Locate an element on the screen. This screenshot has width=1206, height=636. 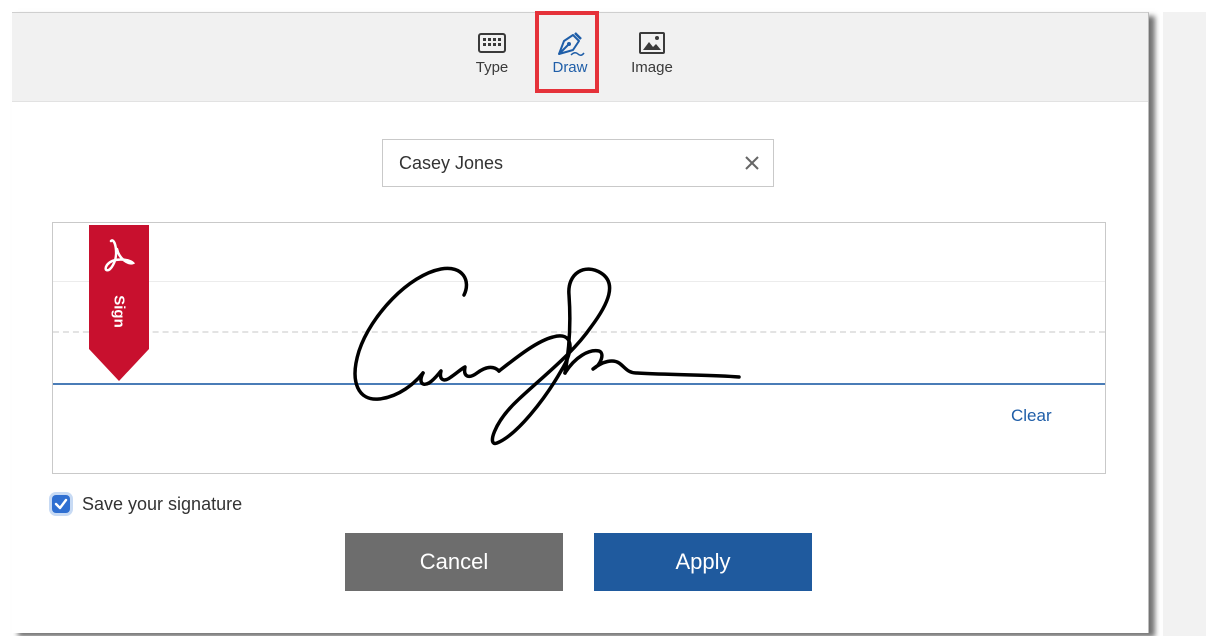
signature-mode-bar: Type Draw Image is located at coordinates (580, 56).